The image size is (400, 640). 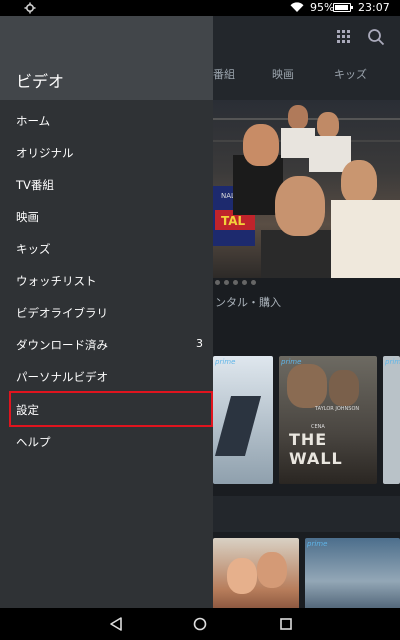 I want to click on grid-icon, so click(x=344, y=37).